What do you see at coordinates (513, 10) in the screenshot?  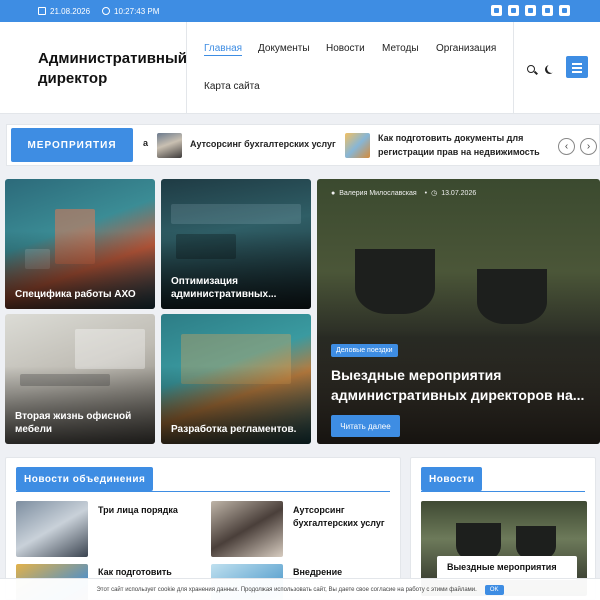 I see `odnoklassniki-icon` at bounding box center [513, 10].